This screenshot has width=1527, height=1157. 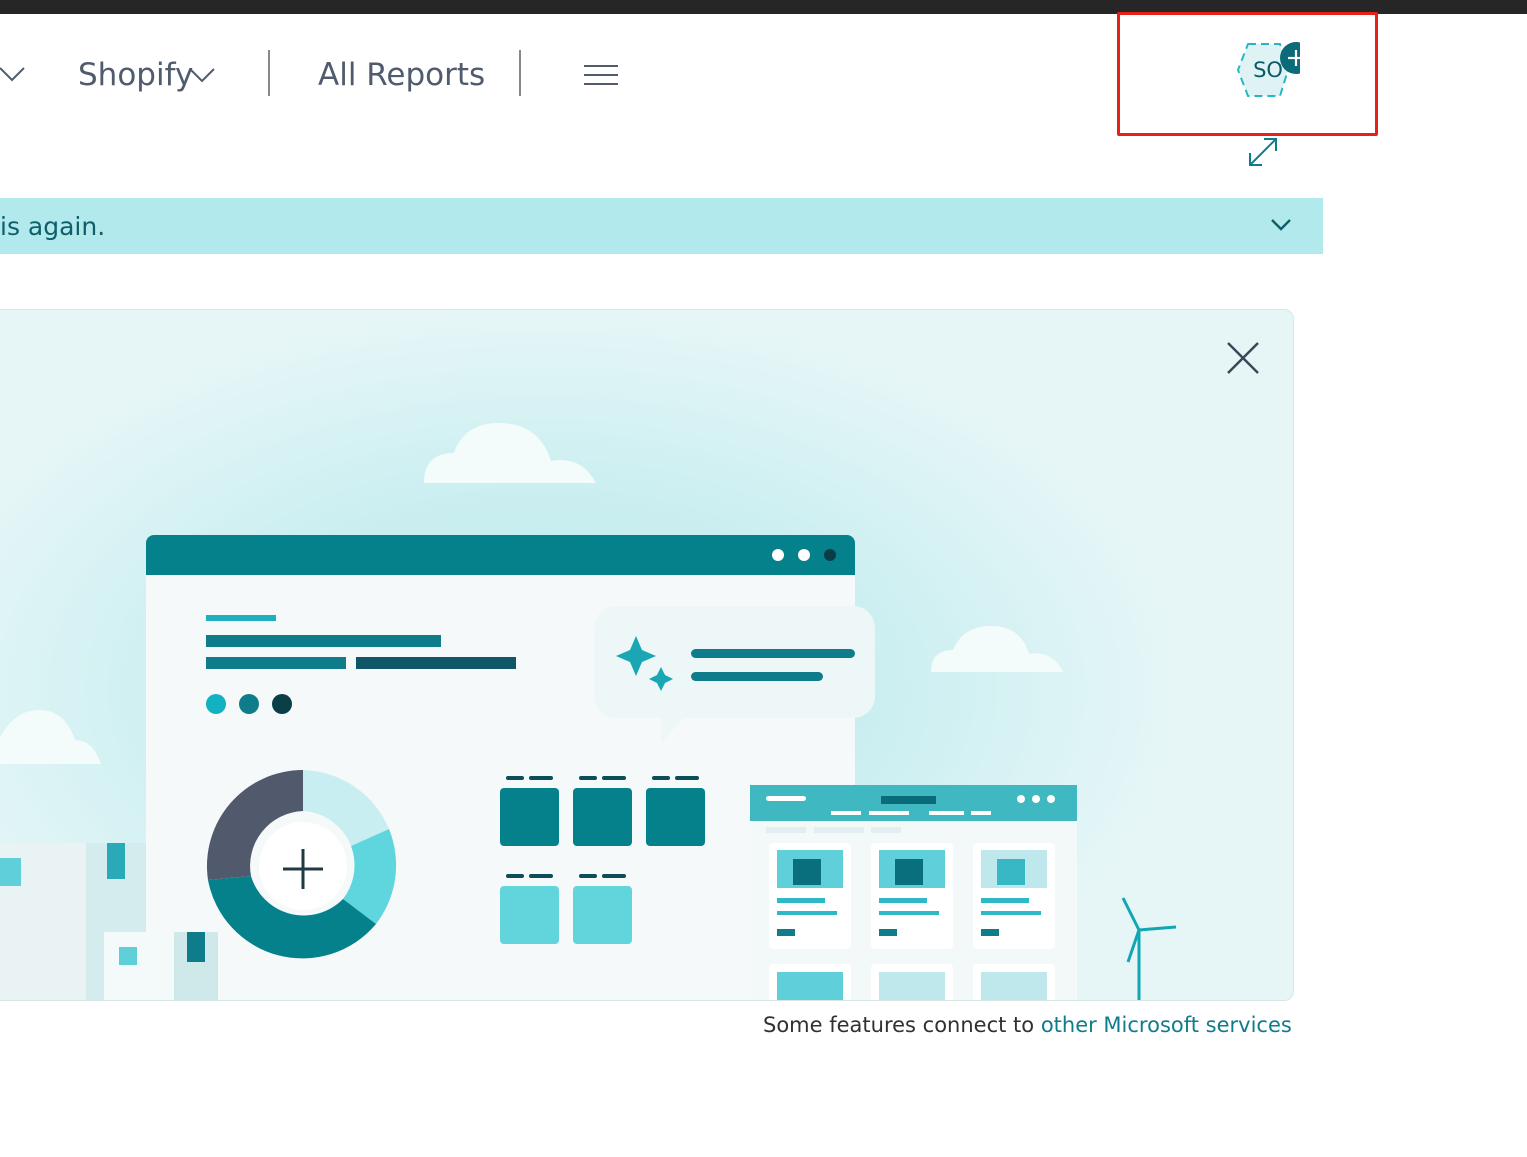 What do you see at coordinates (661, 226) in the screenshot?
I see `notification-banner` at bounding box center [661, 226].